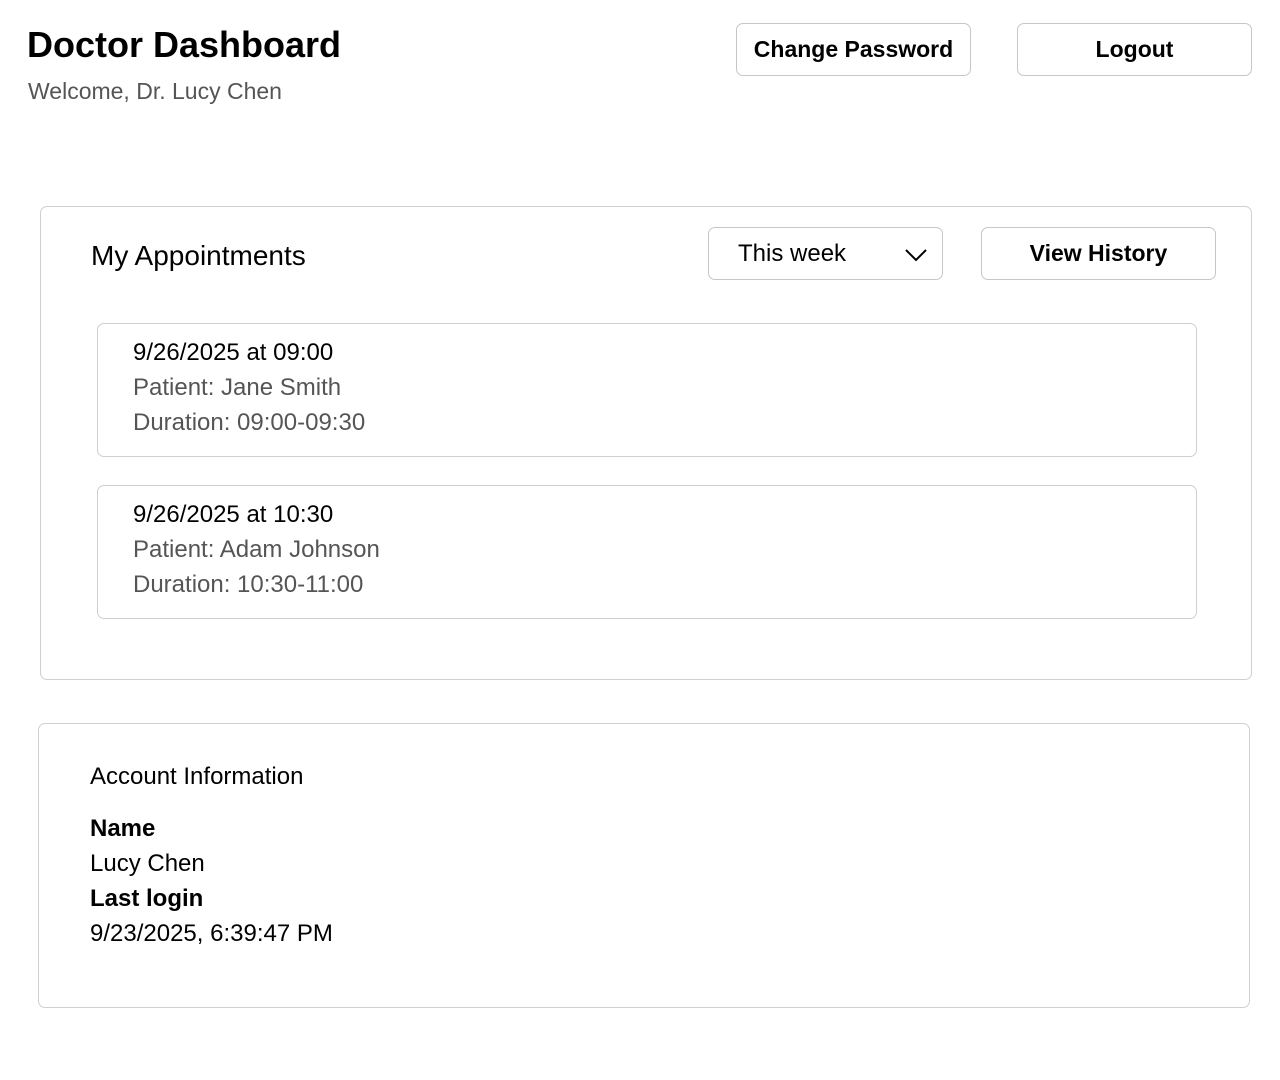 This screenshot has width=1280, height=1080. What do you see at coordinates (1098, 253) in the screenshot?
I see `view-history-button: View History` at bounding box center [1098, 253].